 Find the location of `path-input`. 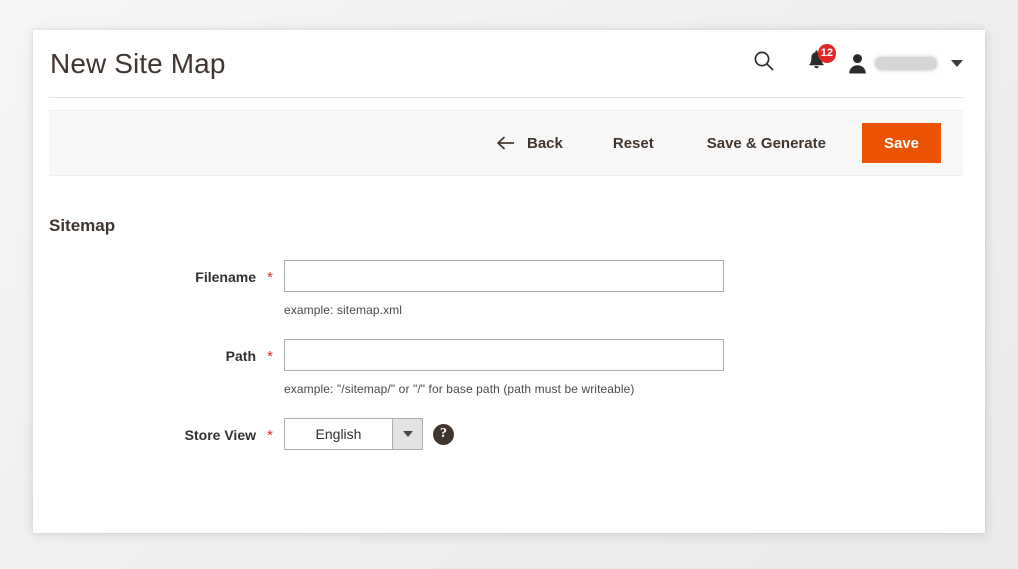

path-input is located at coordinates (504, 355).